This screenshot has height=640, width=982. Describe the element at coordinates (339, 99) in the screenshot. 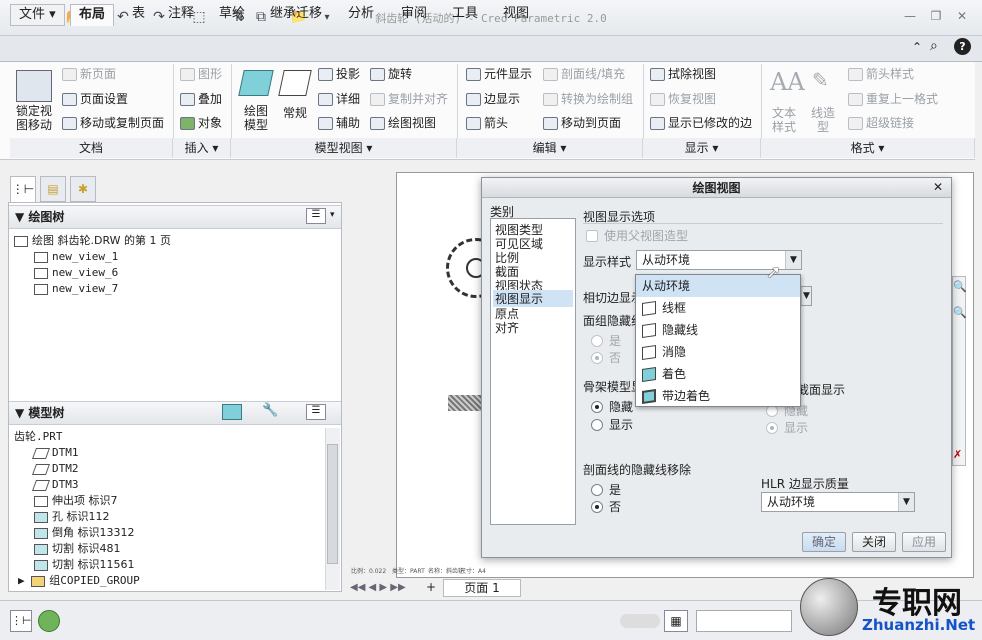

I see `detail-button: 详细` at that location.